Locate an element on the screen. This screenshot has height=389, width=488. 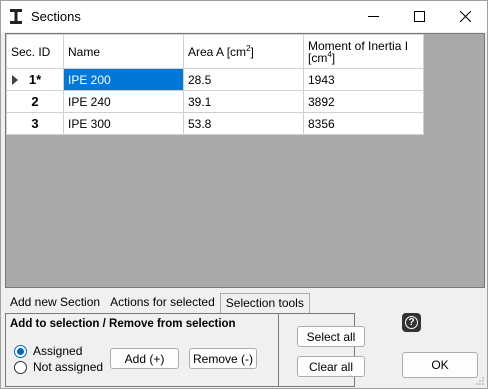
select-clear-group: Select all Clear all is located at coordinates (321, 350).